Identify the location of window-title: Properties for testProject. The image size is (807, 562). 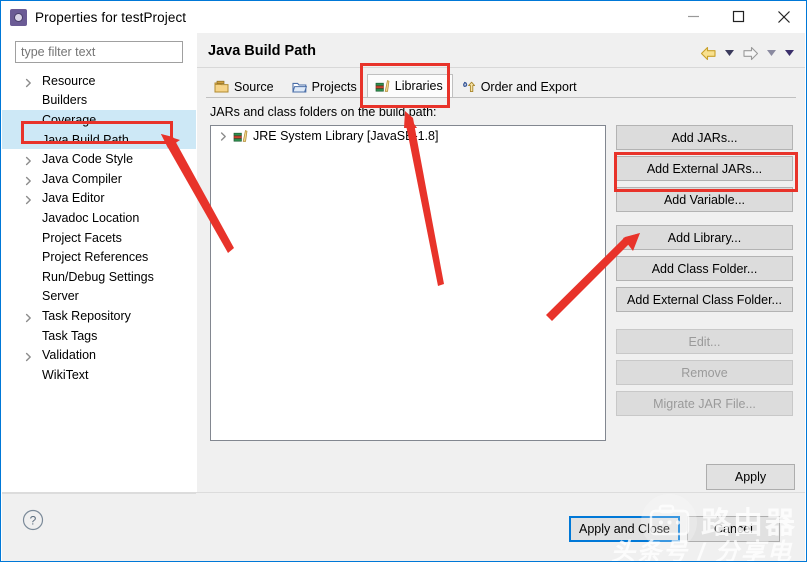
(111, 17).